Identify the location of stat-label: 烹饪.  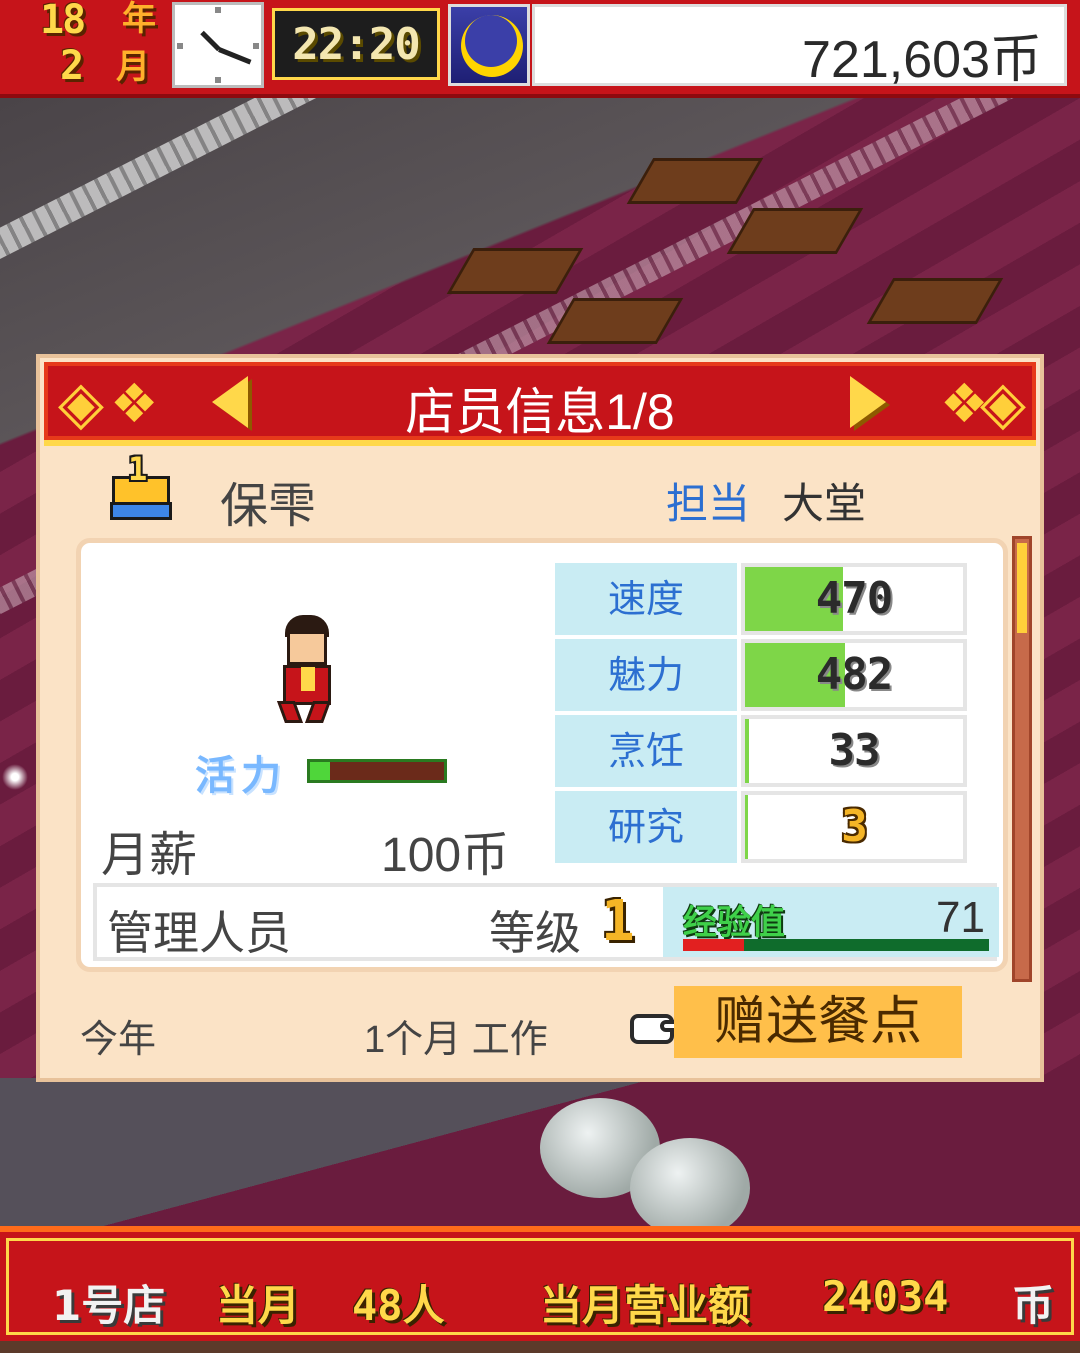
(646, 751).